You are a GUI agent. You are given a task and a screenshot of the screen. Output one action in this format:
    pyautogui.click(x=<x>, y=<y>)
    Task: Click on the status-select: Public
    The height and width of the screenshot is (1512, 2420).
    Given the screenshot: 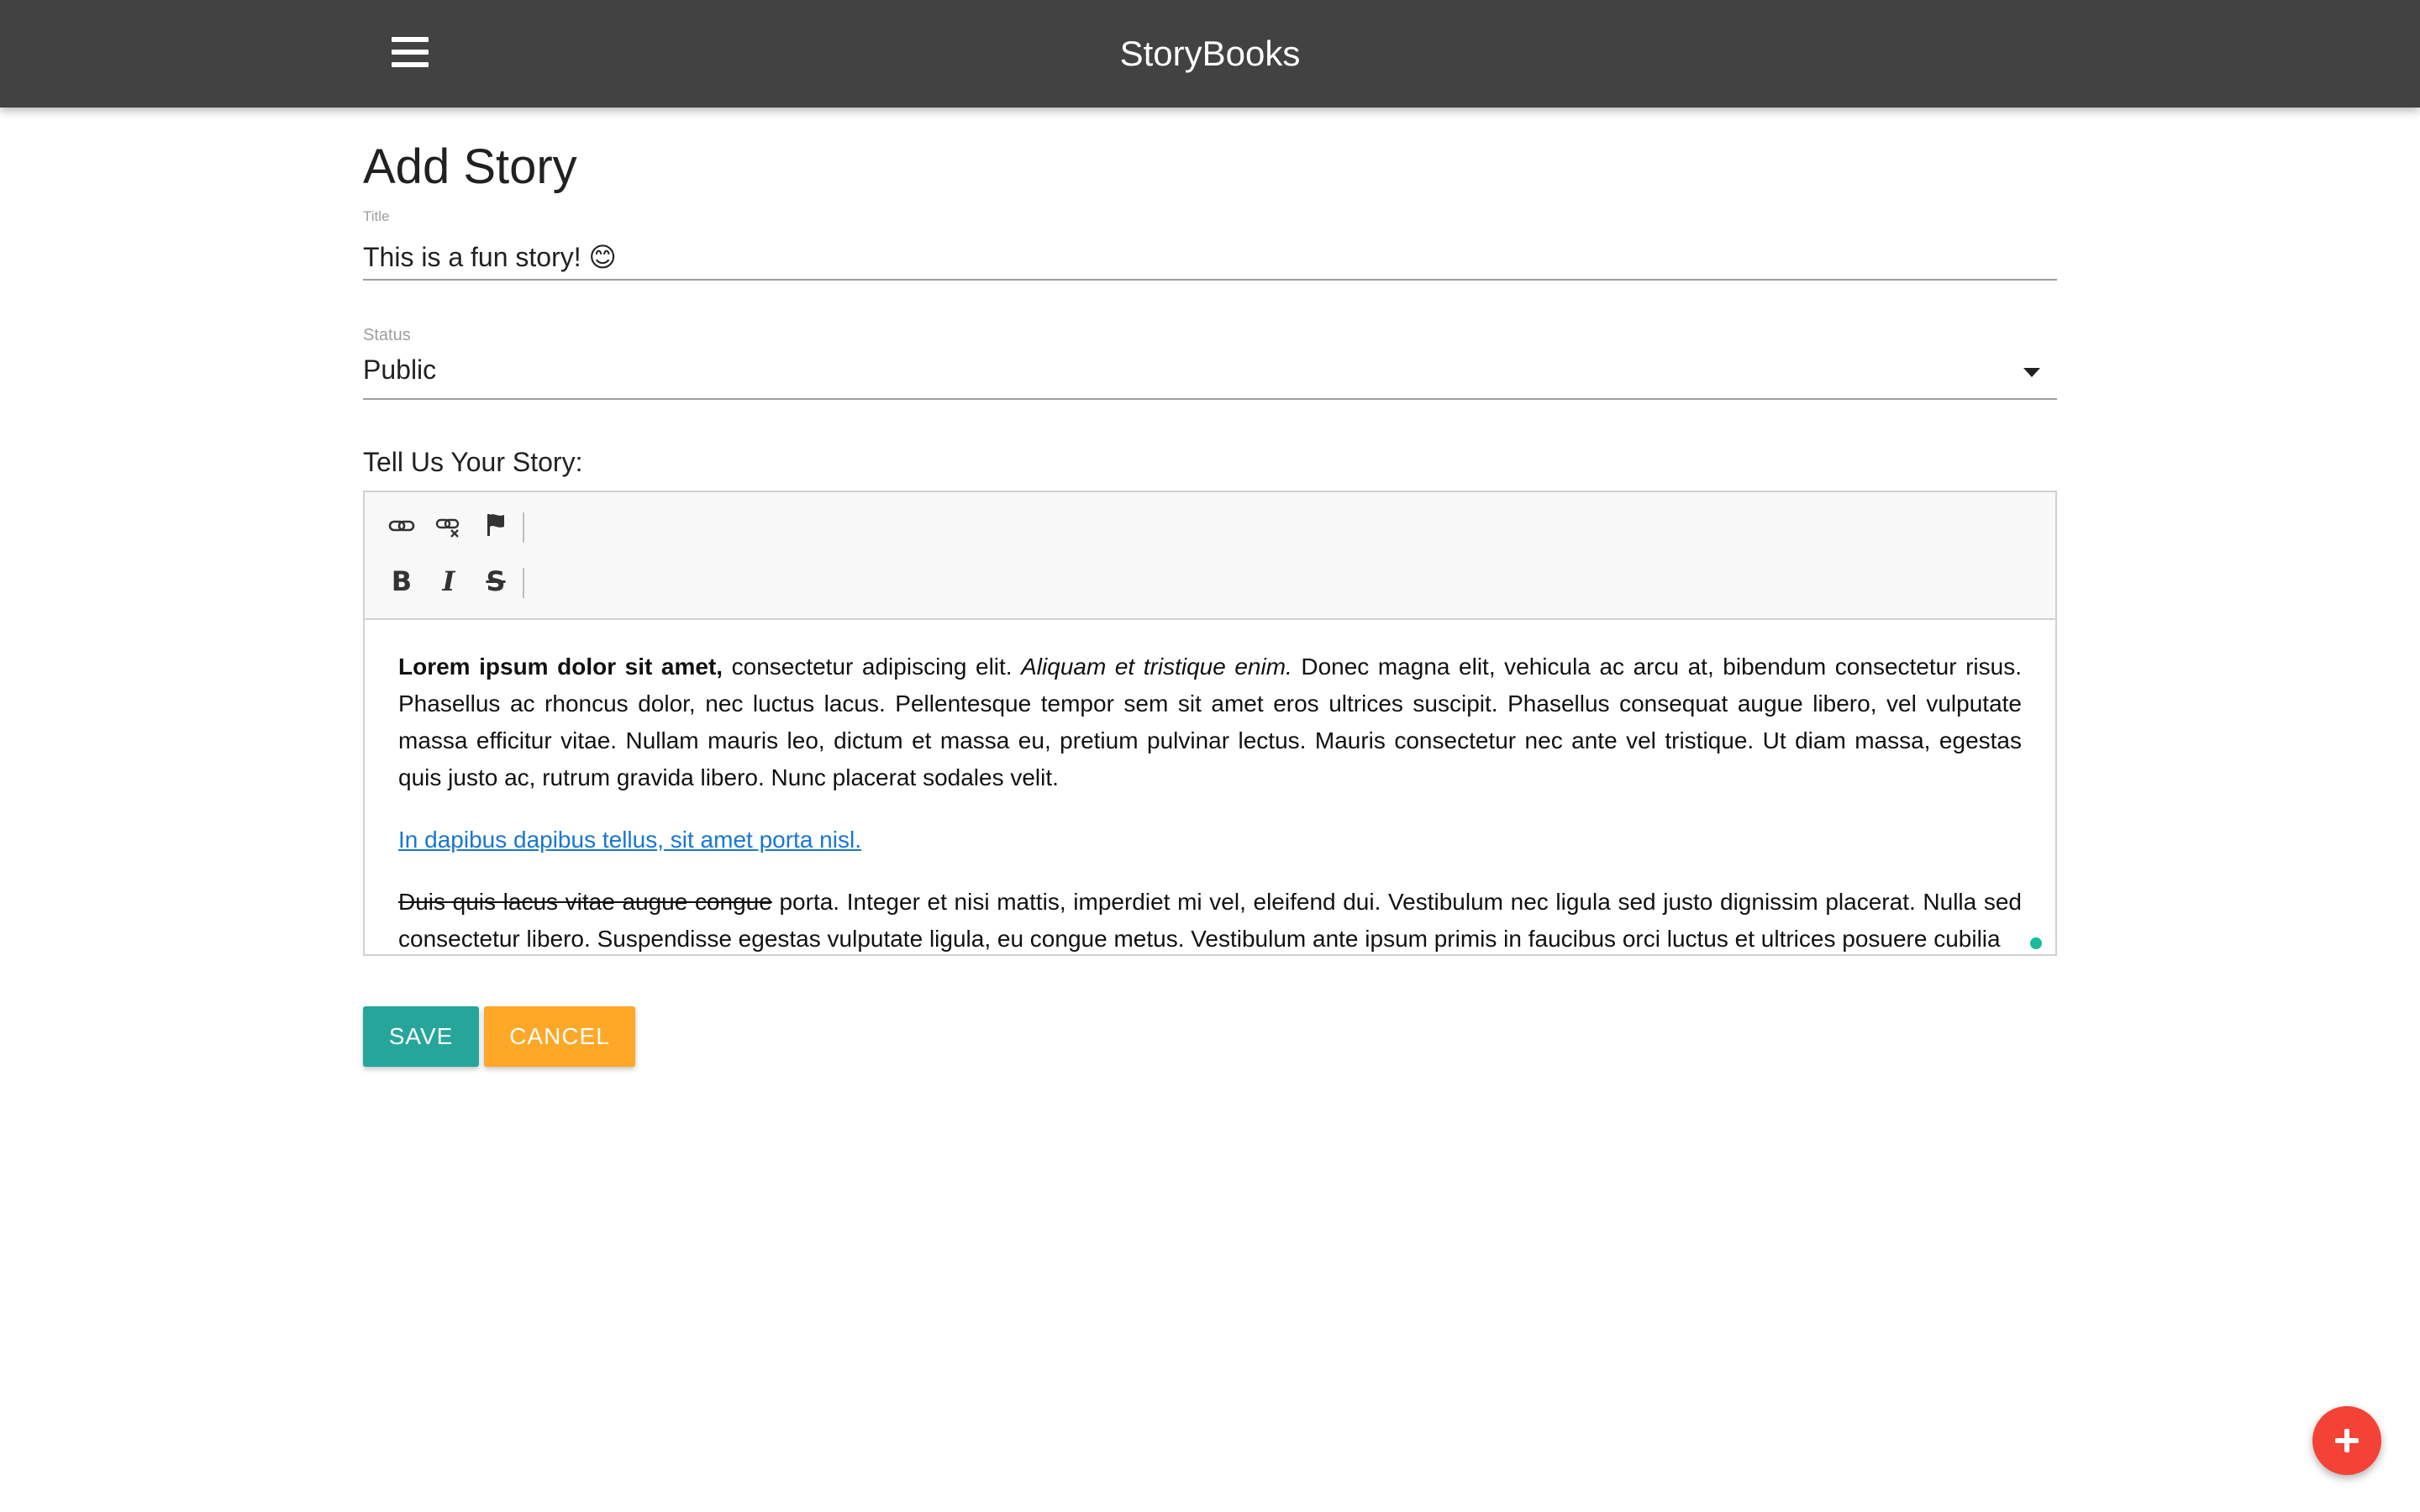 What is the action you would take?
    pyautogui.click(x=1210, y=374)
    